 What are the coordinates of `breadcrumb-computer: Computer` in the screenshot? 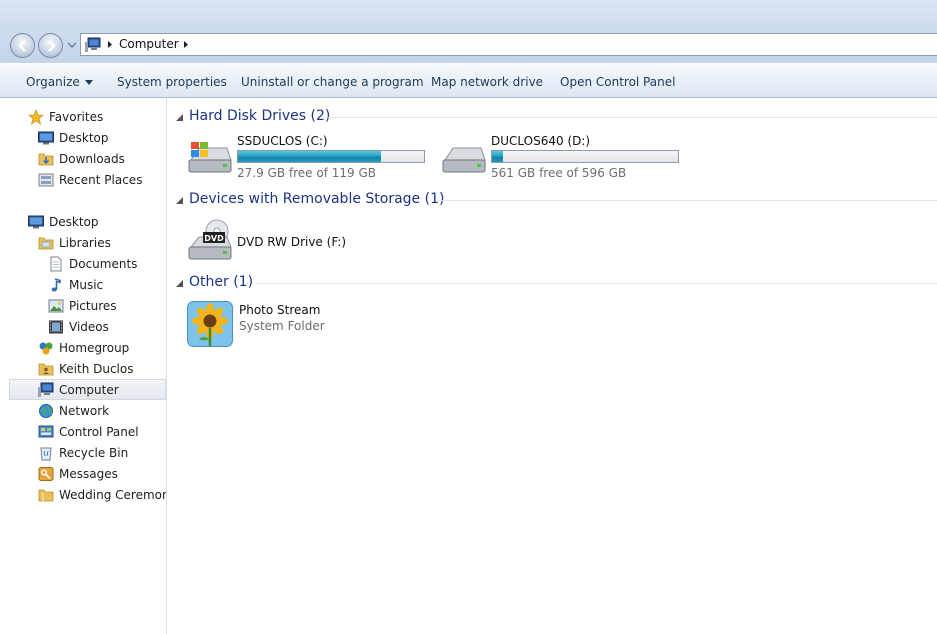 It's located at (149, 44).